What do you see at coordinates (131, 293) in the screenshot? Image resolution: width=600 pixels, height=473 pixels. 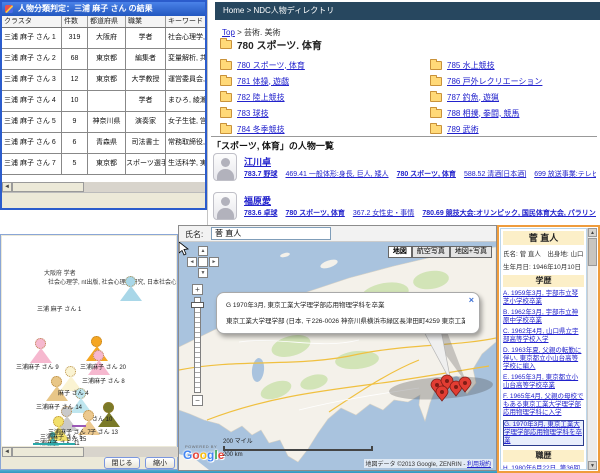 I see `avatar-body` at bounding box center [131, 293].